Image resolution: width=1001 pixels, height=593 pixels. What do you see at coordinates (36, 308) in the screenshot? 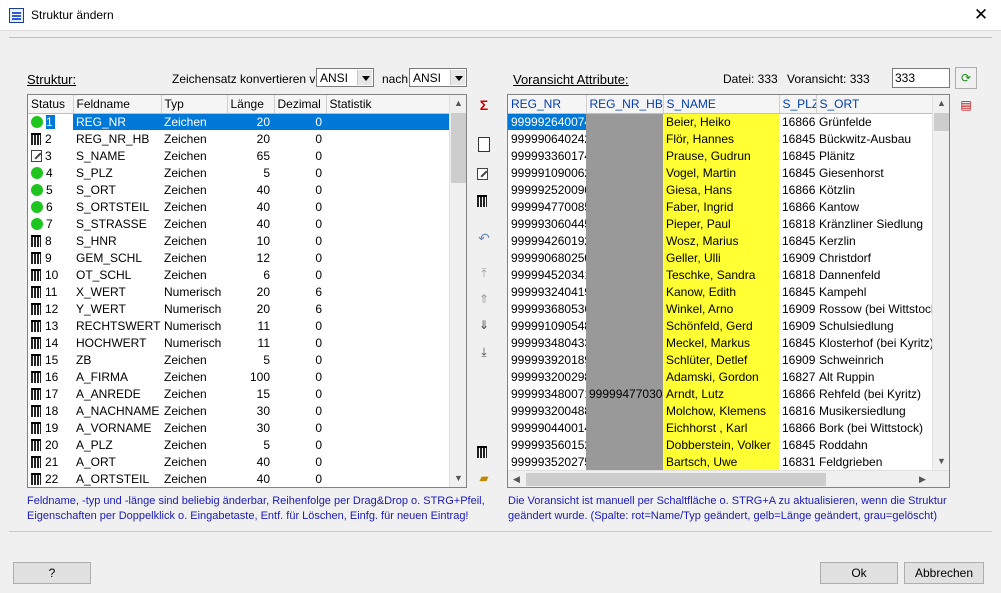
I see `status-deleted-icon` at bounding box center [36, 308].